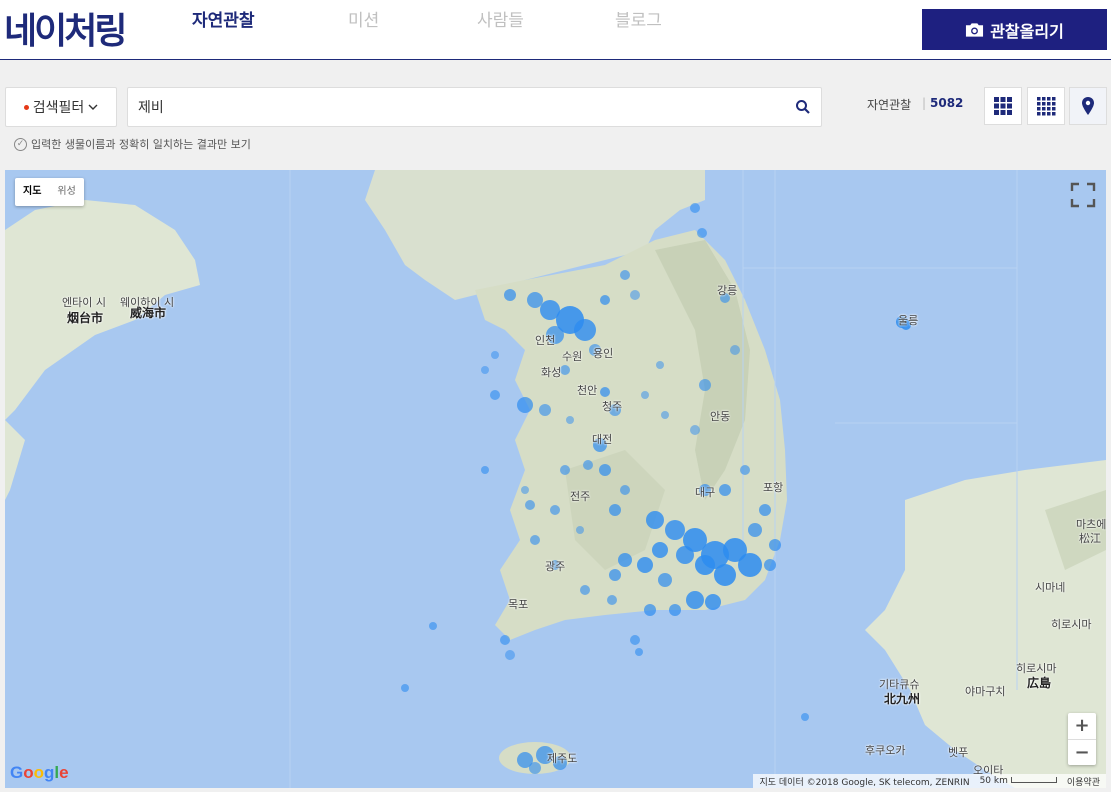 Image resolution: width=1111 pixels, height=792 pixels. I want to click on top-header: 네이처링 자연관찰 미션 사람들 블로그 관찰올리기, so click(555, 30).